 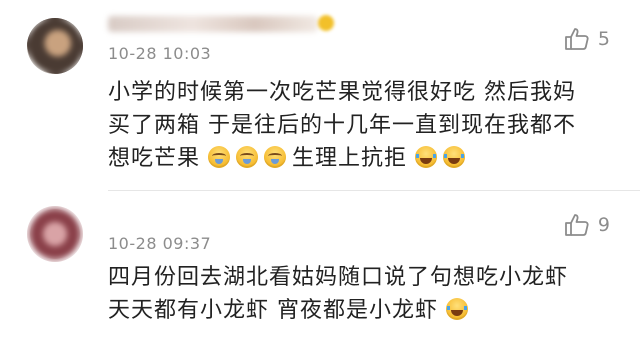 What do you see at coordinates (338, 277) in the screenshot?
I see `comment-line: 四月份回去湖北看姑妈随口说了句想吃小龙虾` at bounding box center [338, 277].